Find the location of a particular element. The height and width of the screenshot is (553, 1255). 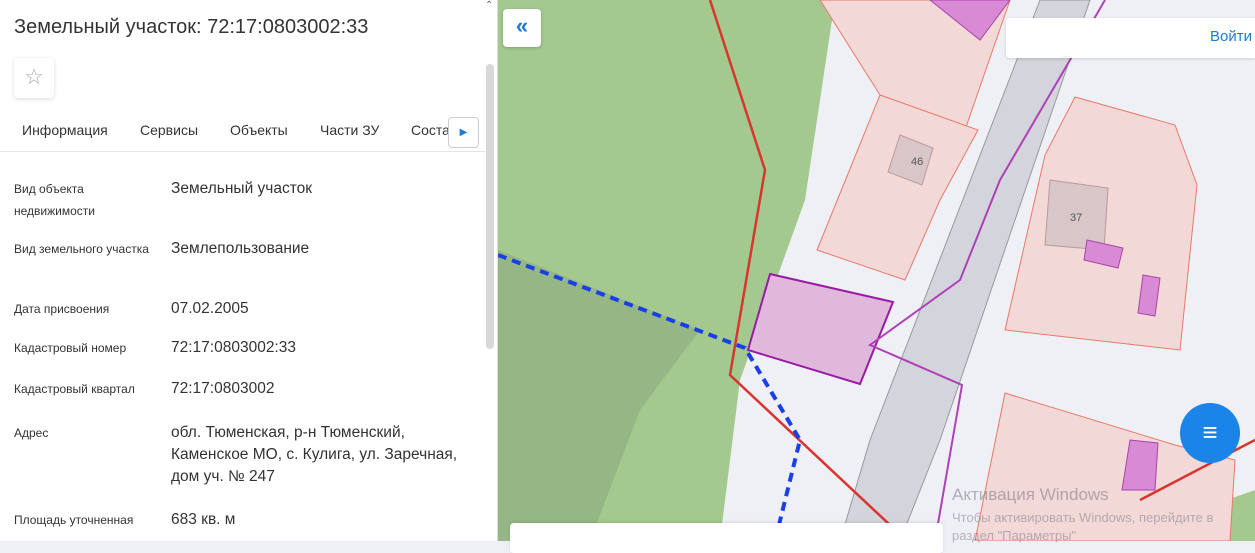

map-bottom-toolbar is located at coordinates (726, 538).